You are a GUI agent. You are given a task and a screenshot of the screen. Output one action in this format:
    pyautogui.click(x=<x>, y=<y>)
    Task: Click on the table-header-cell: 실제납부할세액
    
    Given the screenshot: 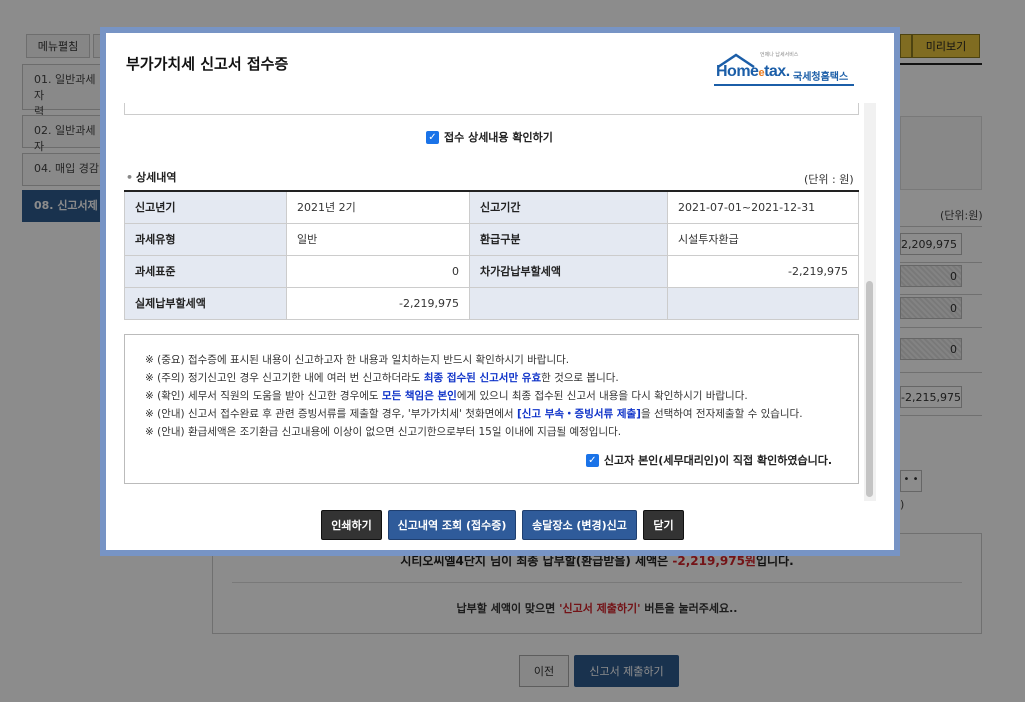 What is the action you would take?
    pyautogui.click(x=205, y=303)
    